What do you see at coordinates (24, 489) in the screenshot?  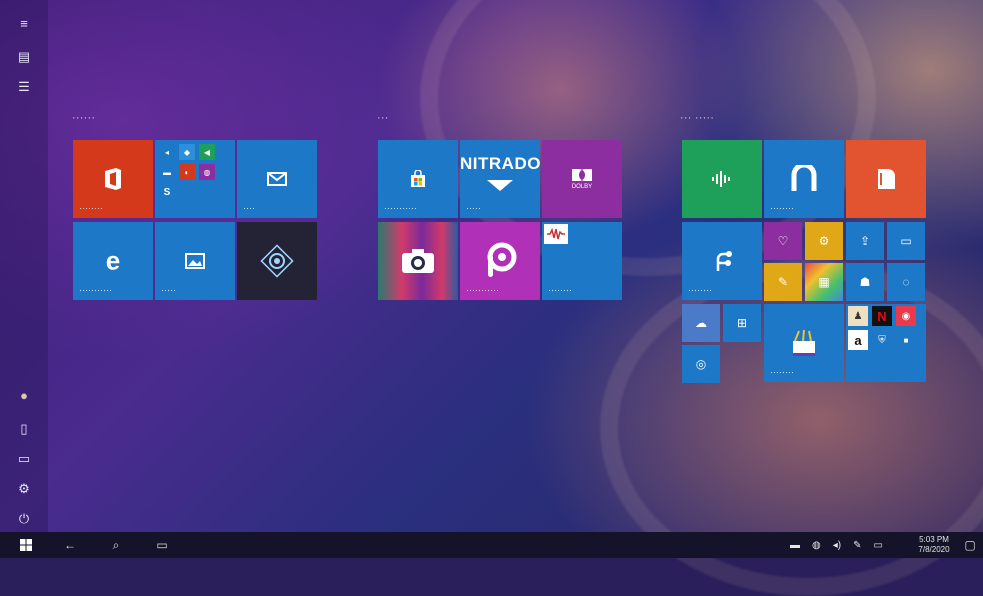 I see `settings-icon: ⚙` at bounding box center [24, 489].